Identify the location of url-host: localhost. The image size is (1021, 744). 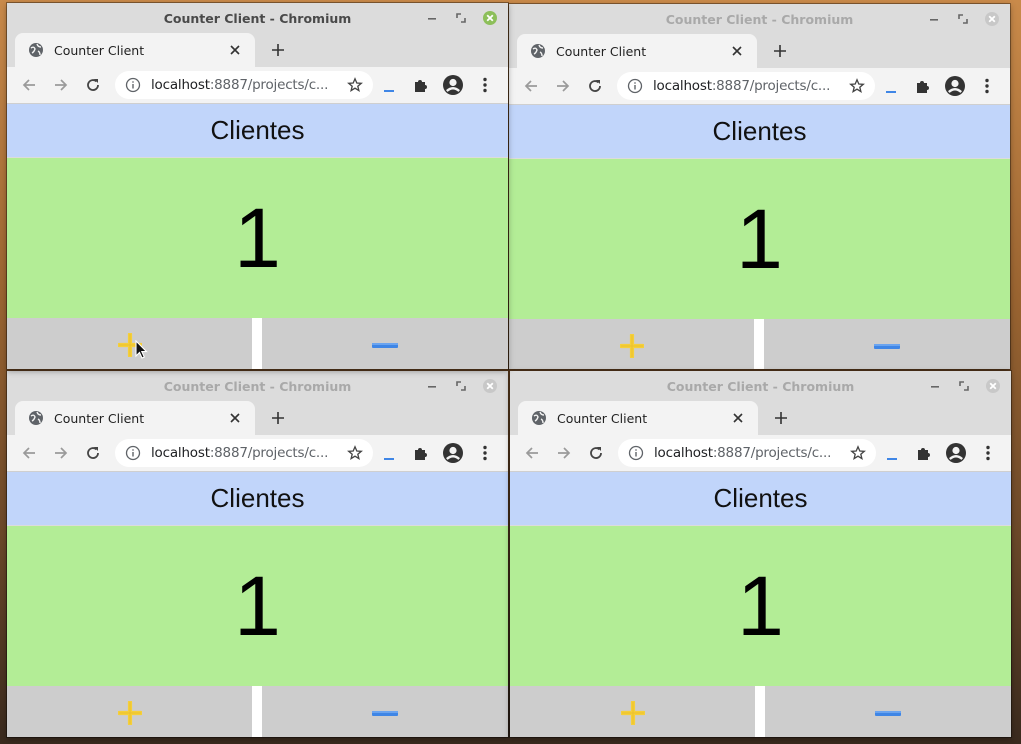
(683, 453).